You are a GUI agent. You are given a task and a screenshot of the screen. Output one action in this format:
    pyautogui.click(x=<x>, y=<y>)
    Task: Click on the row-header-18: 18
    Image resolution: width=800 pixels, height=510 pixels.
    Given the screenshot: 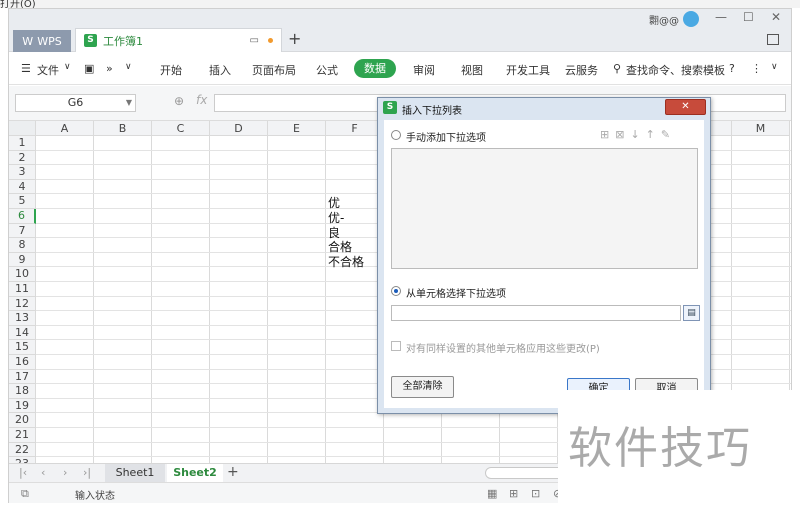 What is the action you would take?
    pyautogui.click(x=22, y=391)
    